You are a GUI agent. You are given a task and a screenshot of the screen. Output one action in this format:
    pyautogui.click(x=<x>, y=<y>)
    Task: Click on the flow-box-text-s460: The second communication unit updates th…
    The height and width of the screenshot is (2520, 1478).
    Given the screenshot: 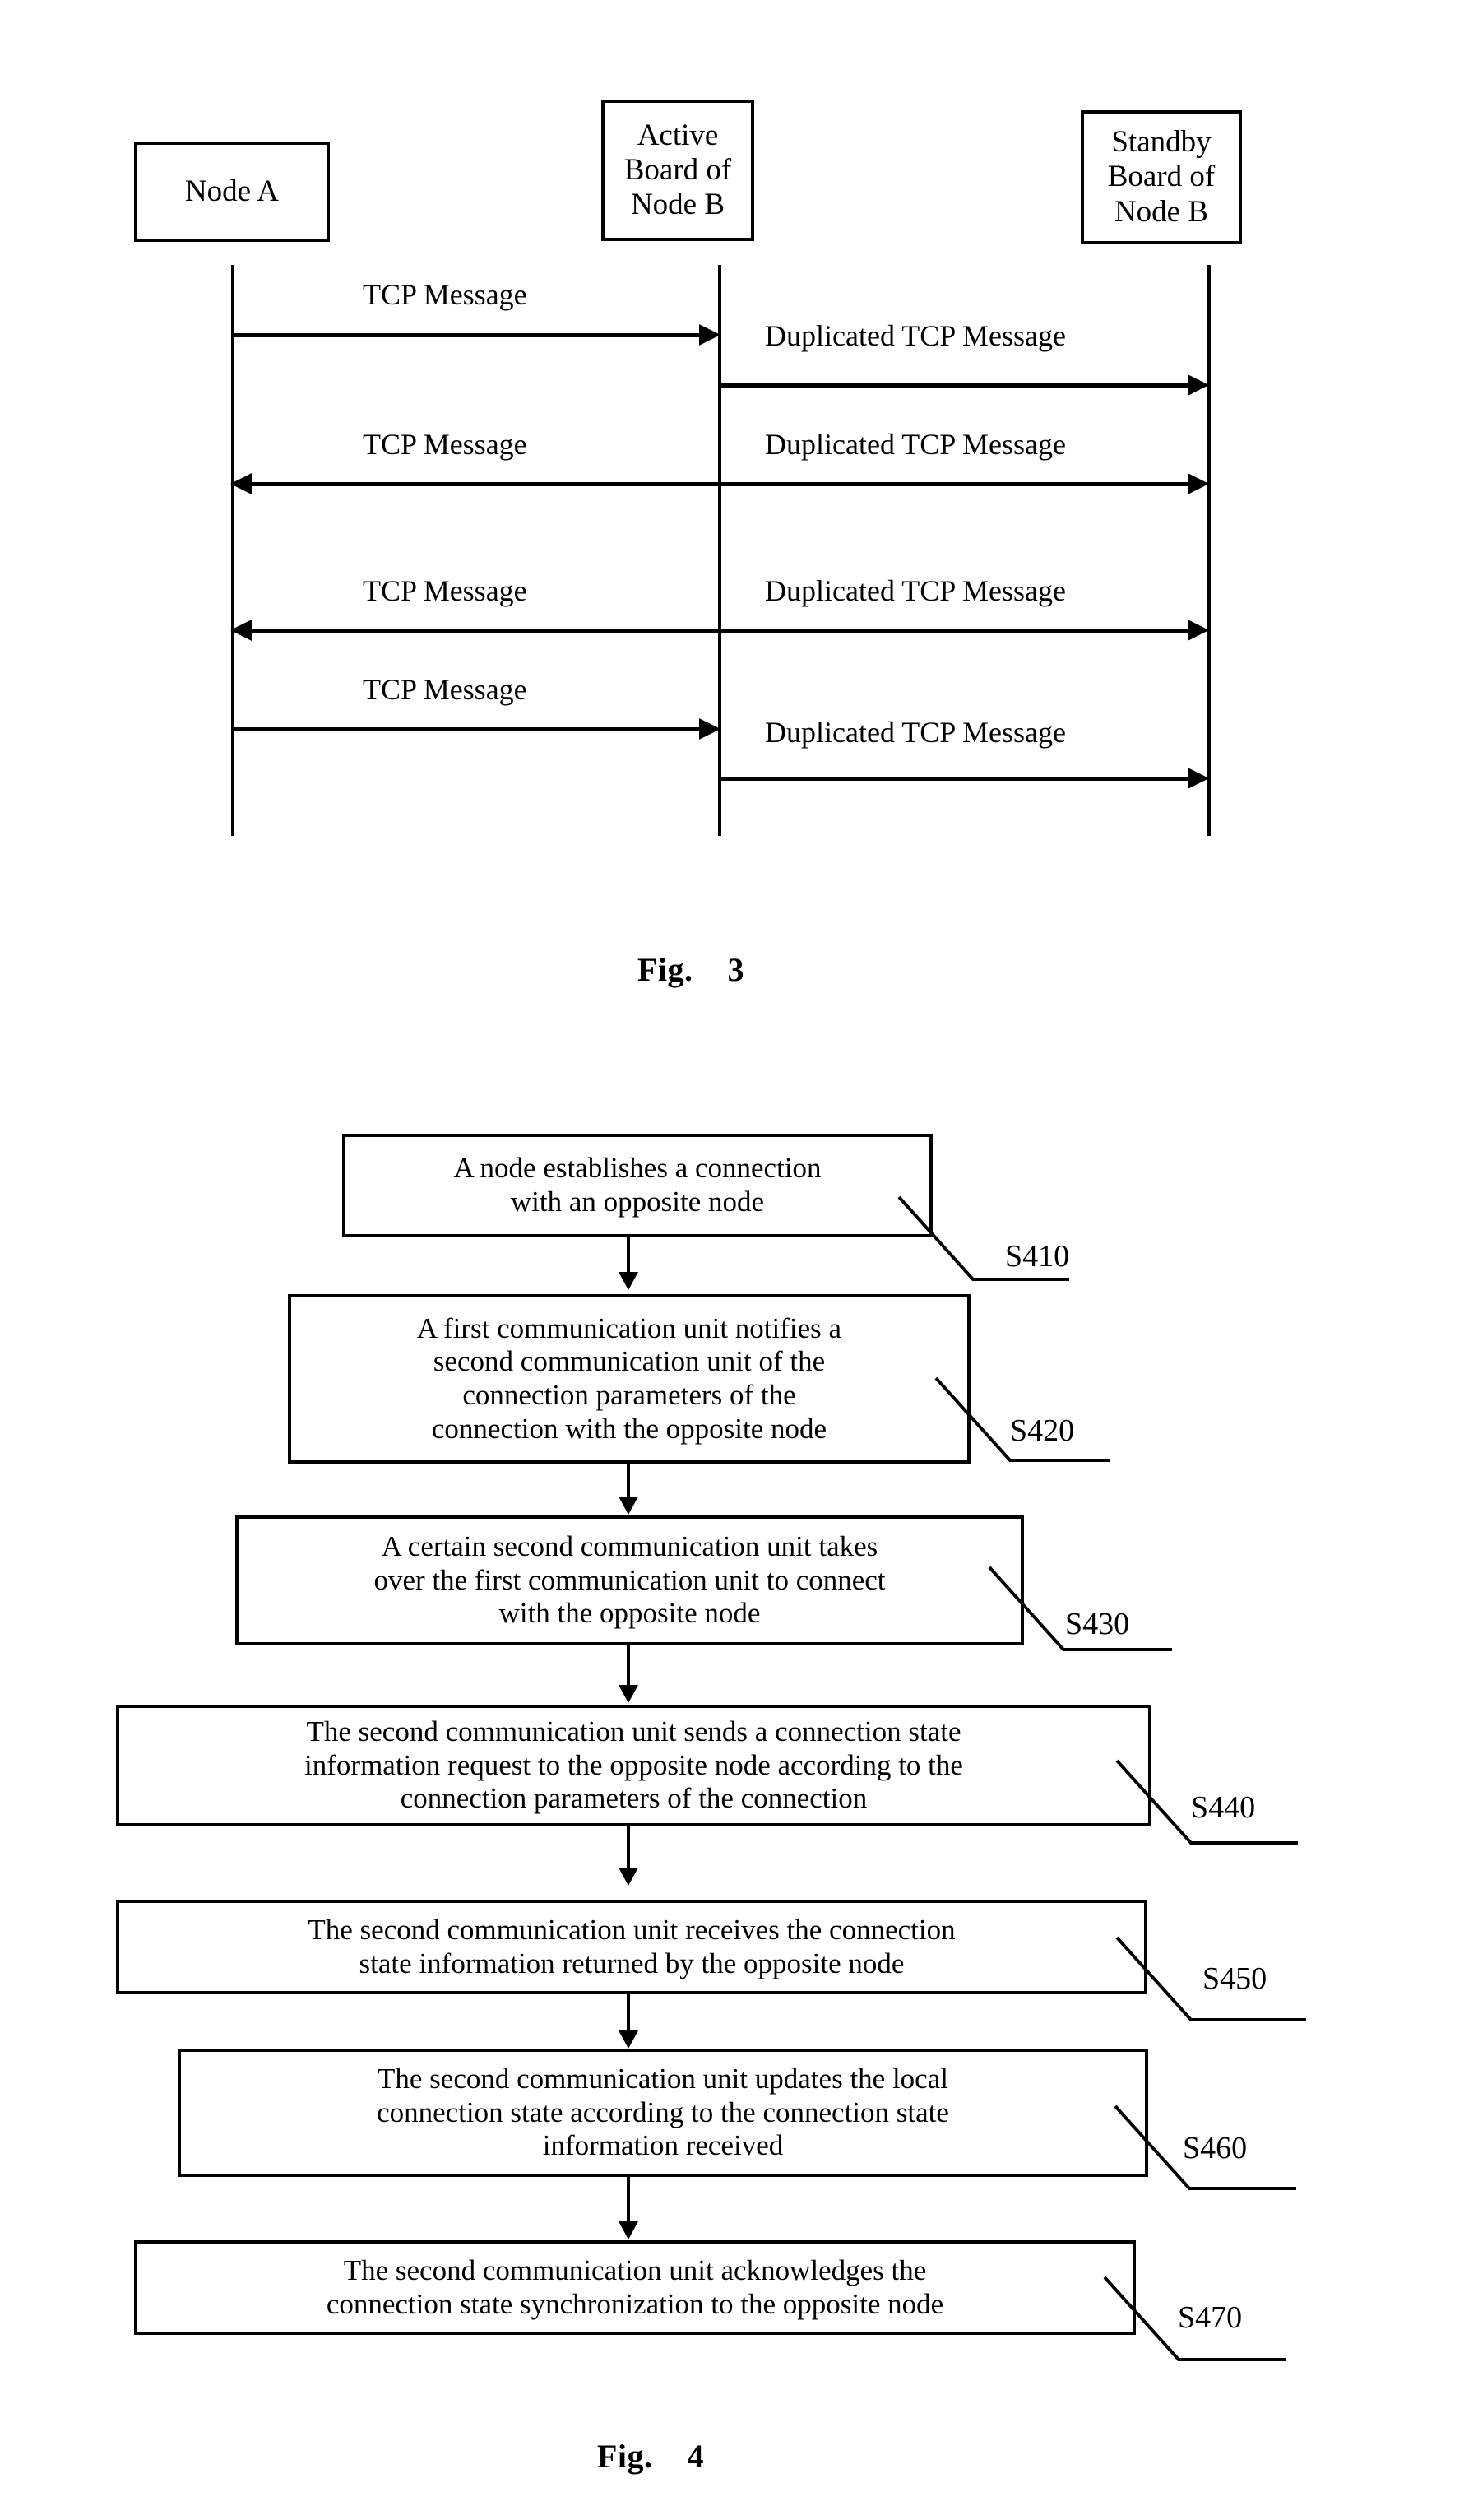 What is the action you would take?
    pyautogui.click(x=663, y=2112)
    